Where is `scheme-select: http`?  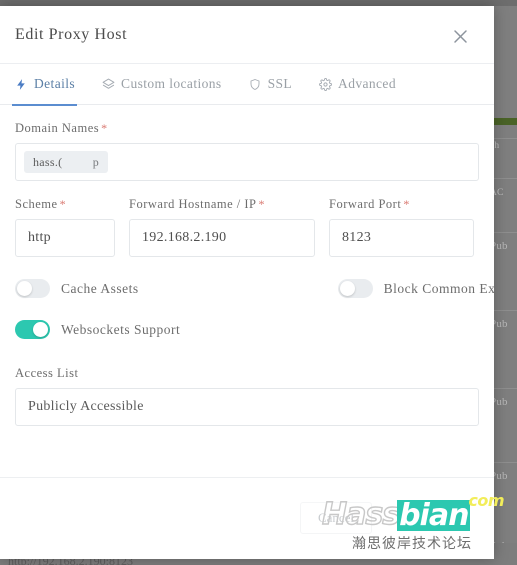 scheme-select: http is located at coordinates (65, 238).